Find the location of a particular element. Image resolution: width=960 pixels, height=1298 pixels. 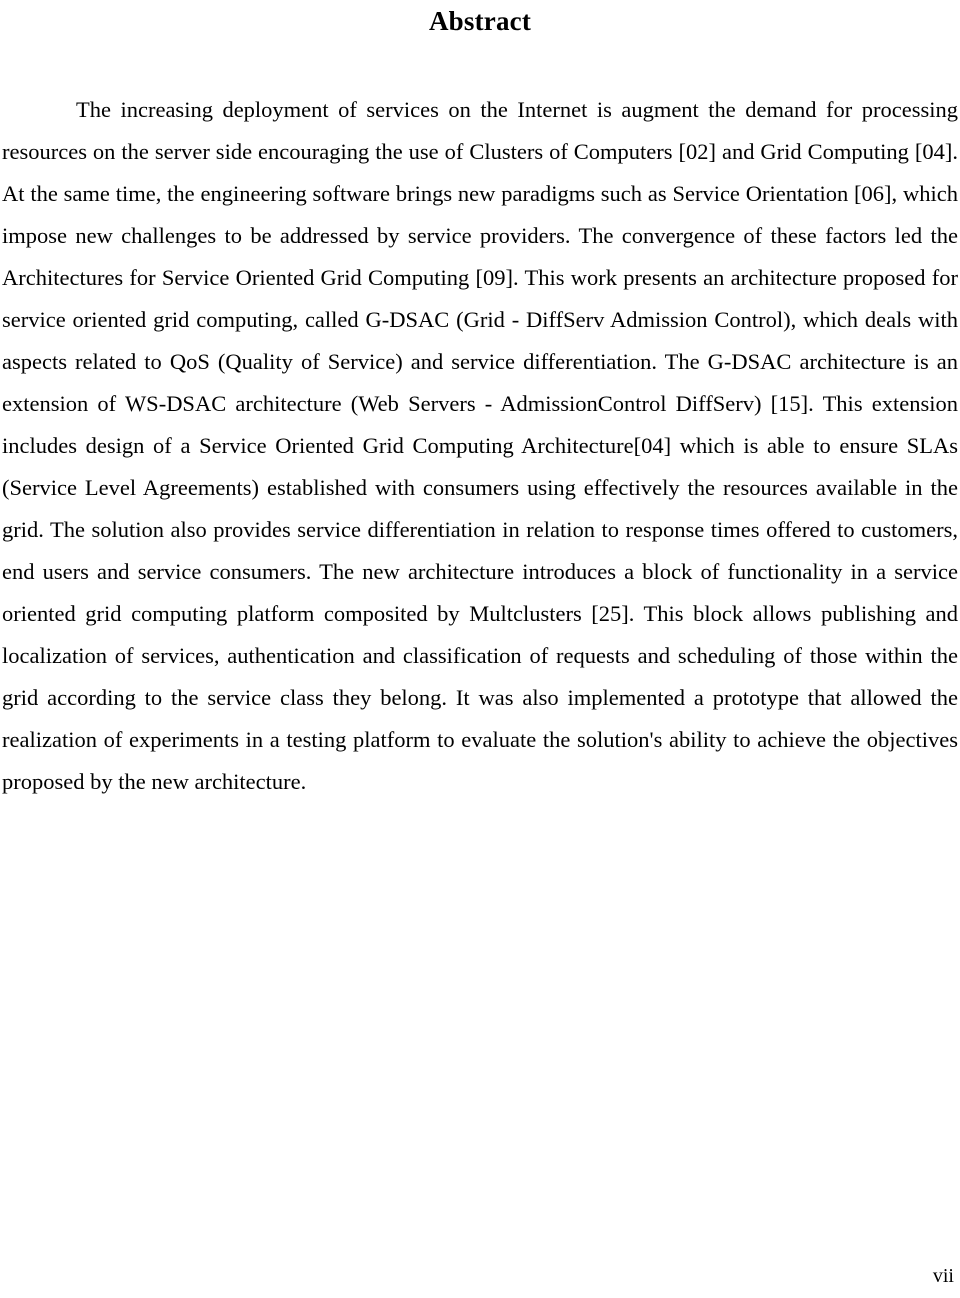

page-title: Abstract is located at coordinates (480, 21).